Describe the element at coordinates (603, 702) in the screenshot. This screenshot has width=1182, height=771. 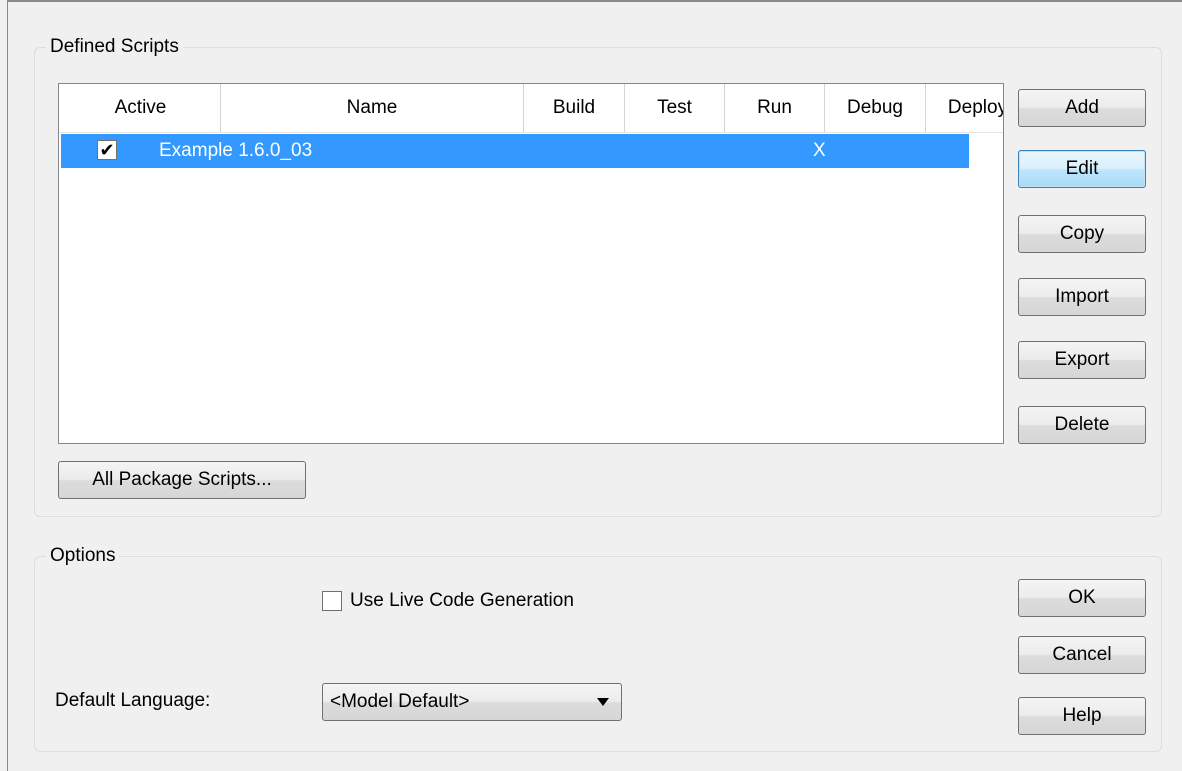
I see `chevron-down-icon` at that location.